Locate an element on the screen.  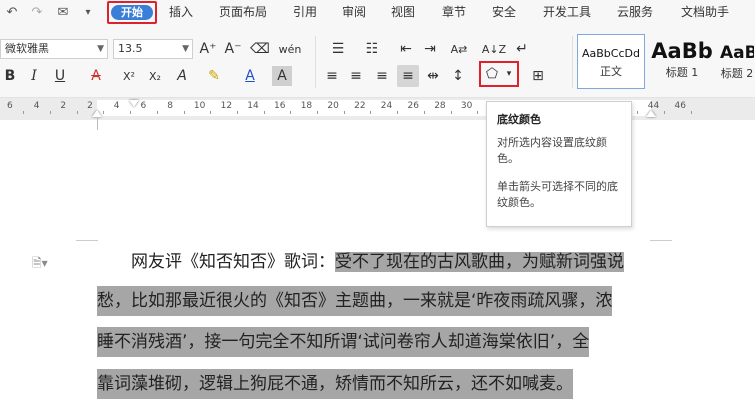
align-left-icon: ≡ is located at coordinates (332, 76).